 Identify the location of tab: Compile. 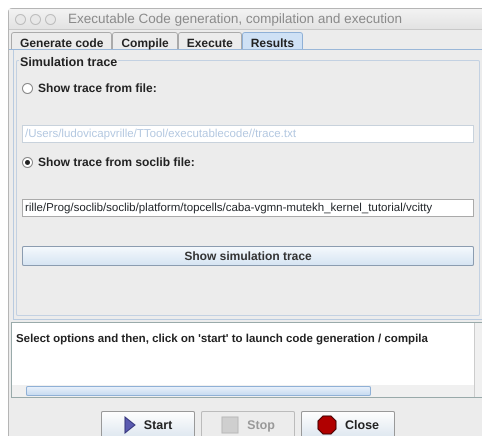
(145, 40).